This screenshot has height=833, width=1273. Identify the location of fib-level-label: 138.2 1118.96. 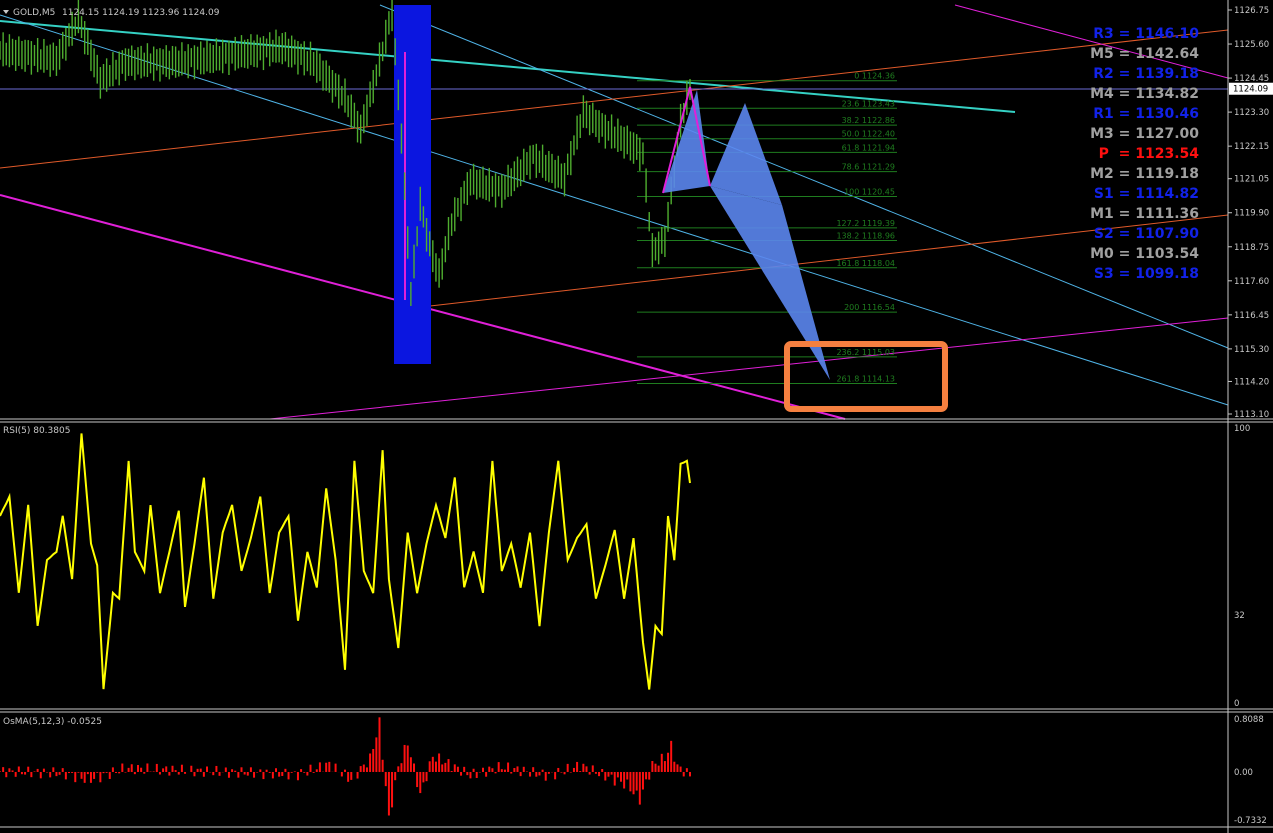
(865, 236).